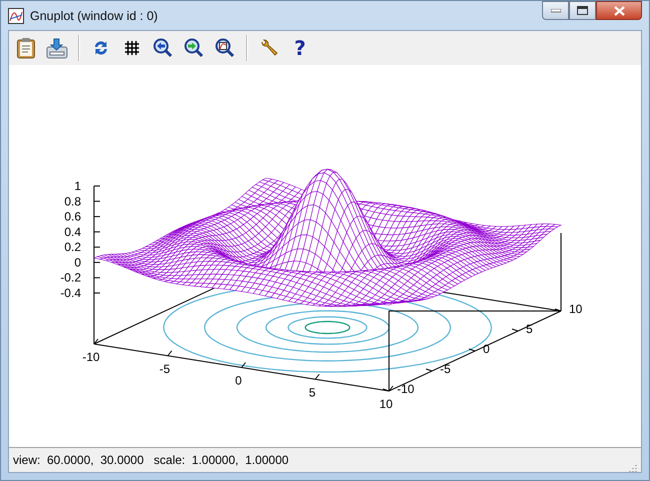 Image resolution: width=650 pixels, height=481 pixels. I want to click on z-tick-label: 1, so click(77, 186).